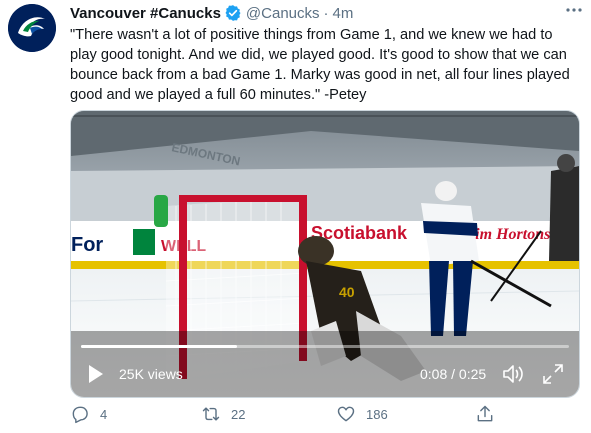 This screenshot has width=591, height=433. I want to click on retweet-button: 22, so click(223, 414).